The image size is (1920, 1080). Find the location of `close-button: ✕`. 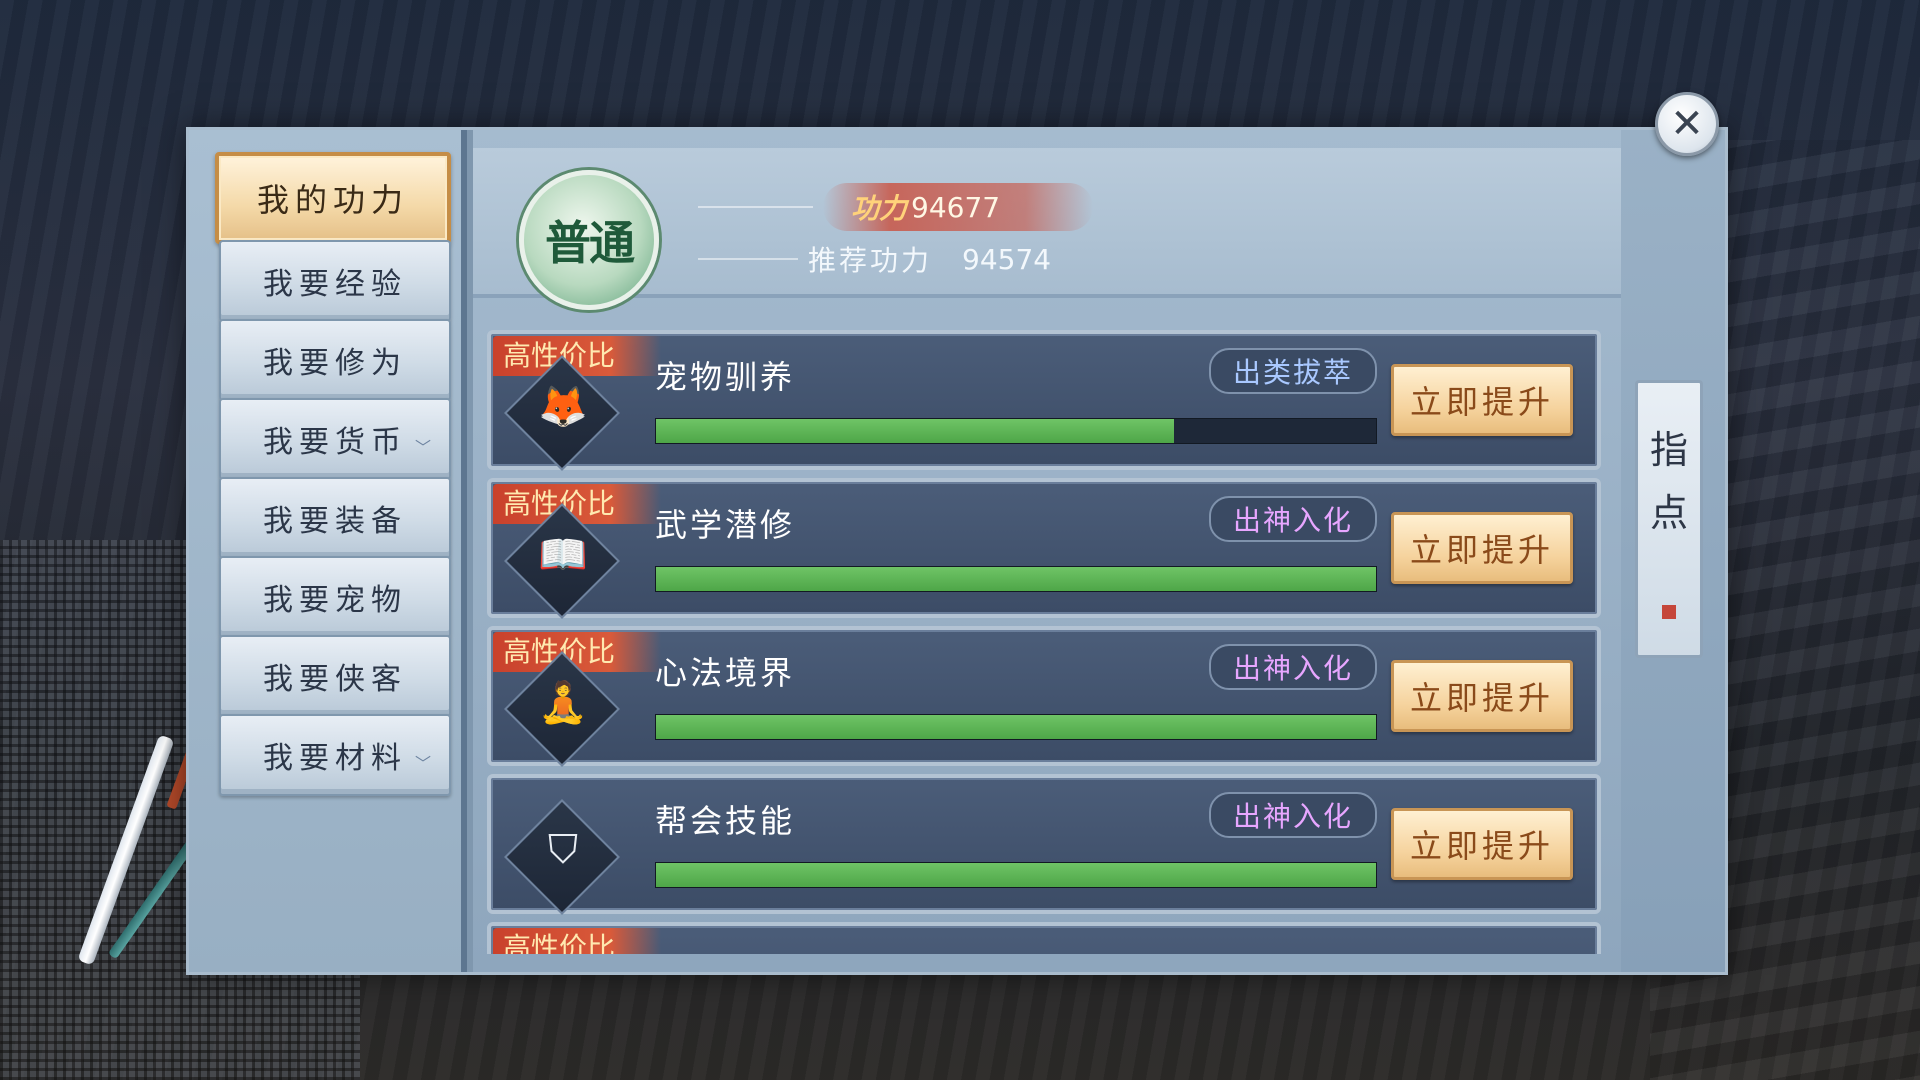

close-button: ✕ is located at coordinates (1687, 124).